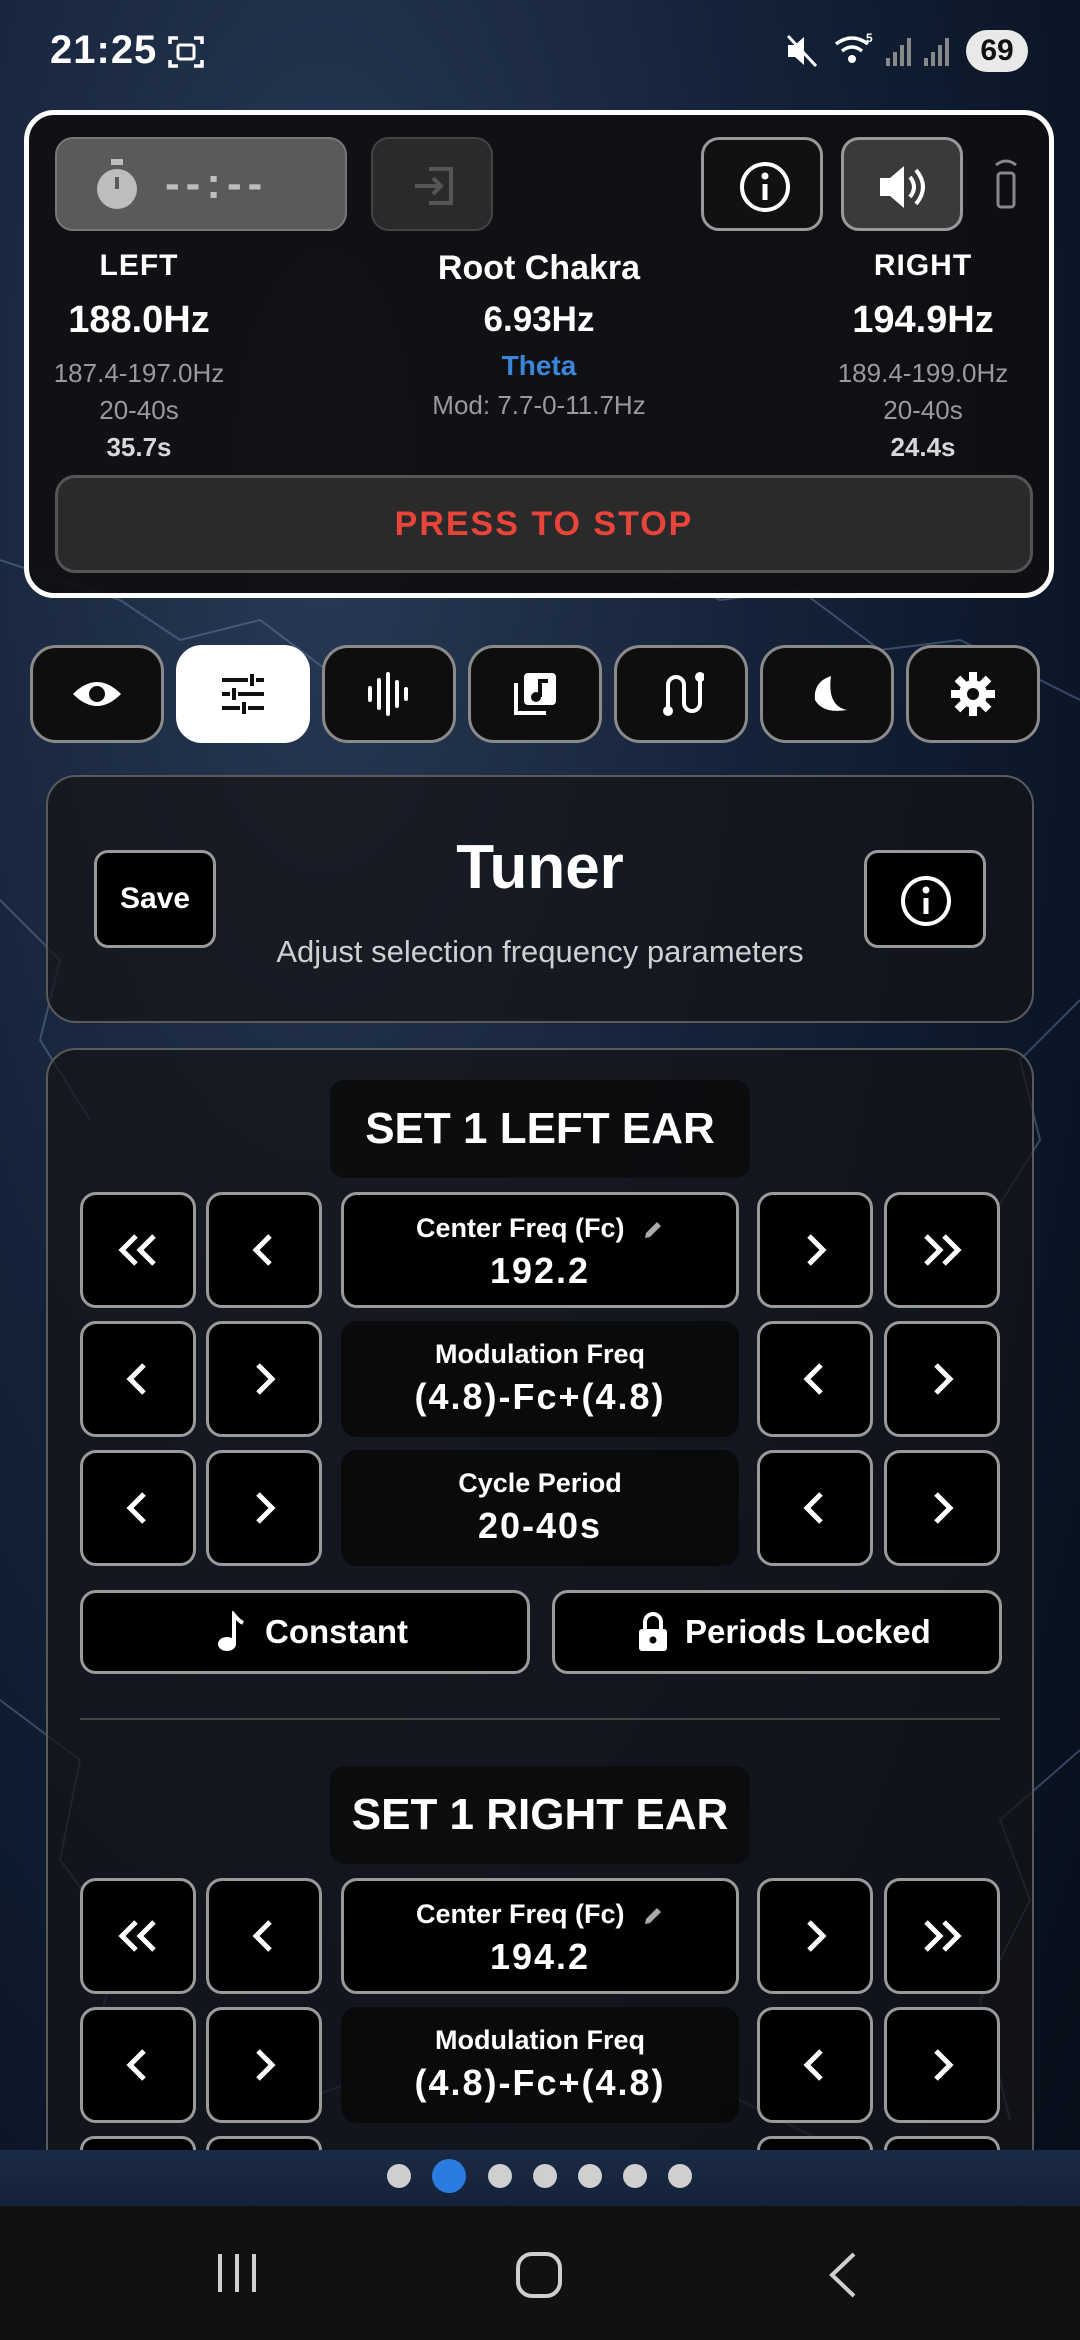 The height and width of the screenshot is (2340, 1080). I want to click on sliders-icon, so click(243, 694).